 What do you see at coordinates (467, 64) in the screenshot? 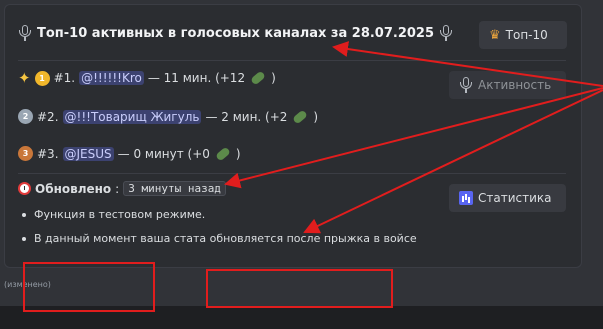
I see `annotation-arrow` at bounding box center [467, 64].